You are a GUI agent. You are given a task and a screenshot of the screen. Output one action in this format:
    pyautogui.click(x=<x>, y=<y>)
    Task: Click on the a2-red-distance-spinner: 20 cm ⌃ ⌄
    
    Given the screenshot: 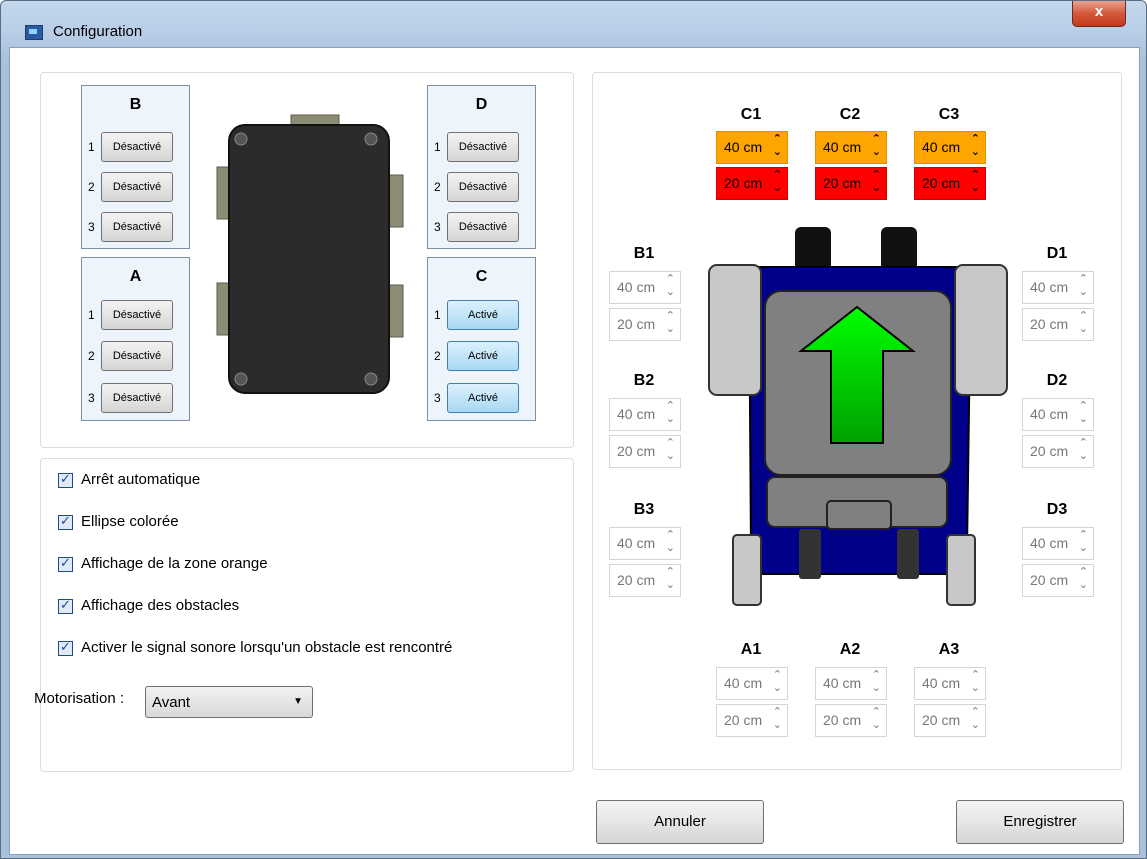 What is the action you would take?
    pyautogui.click(x=851, y=720)
    